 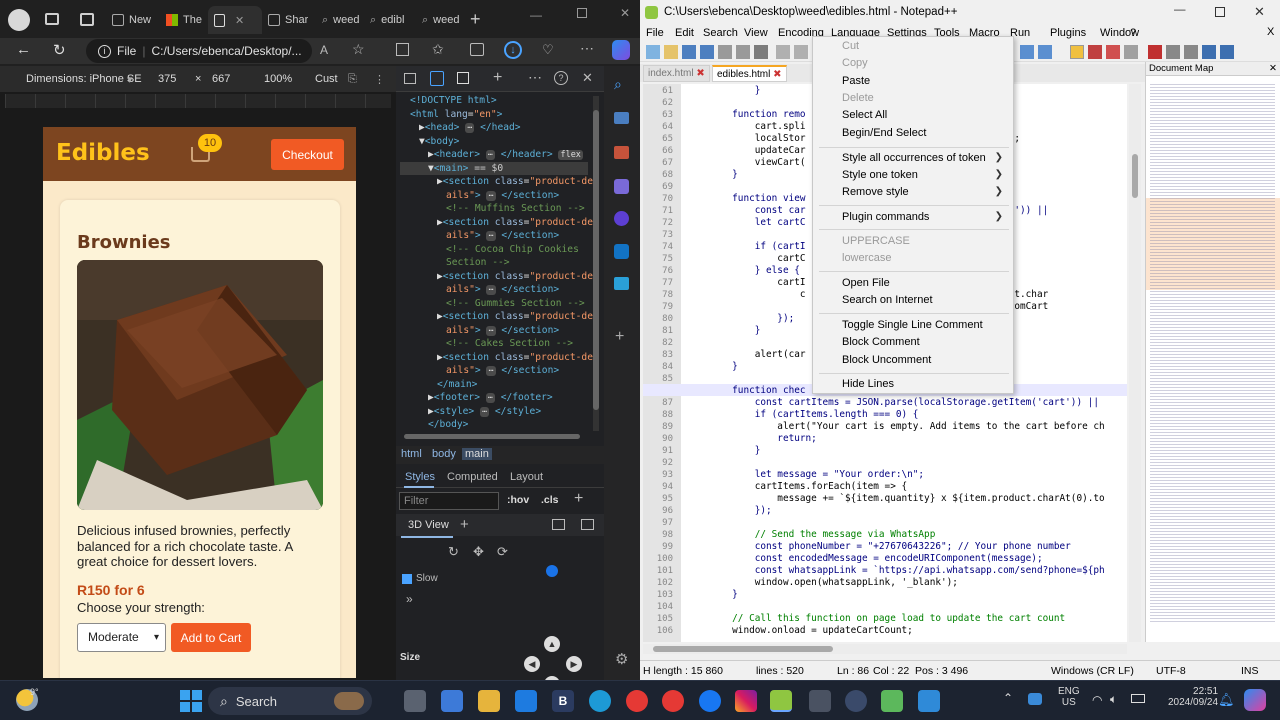 What do you see at coordinates (526, 477) in the screenshot?
I see `tab-layout: Layout` at bounding box center [526, 477].